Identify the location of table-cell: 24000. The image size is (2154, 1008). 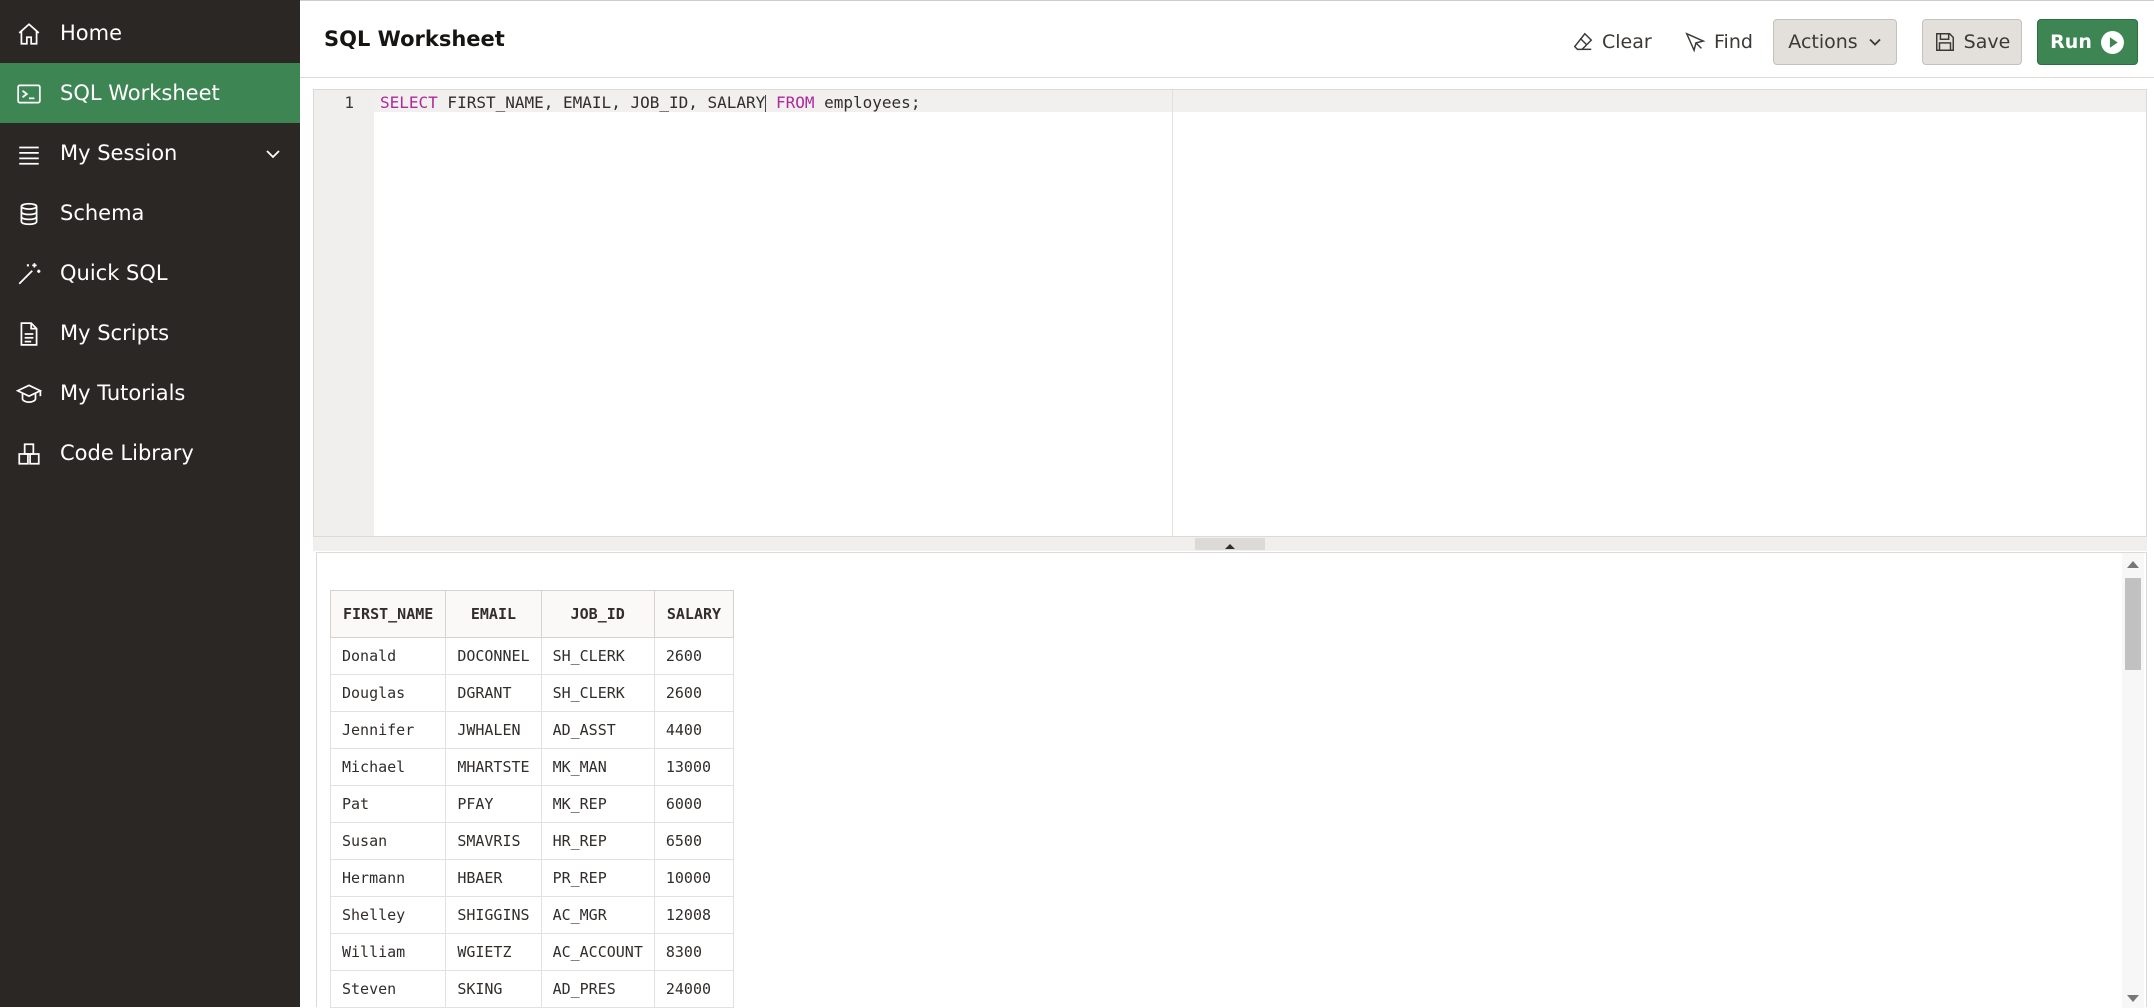
(694, 989).